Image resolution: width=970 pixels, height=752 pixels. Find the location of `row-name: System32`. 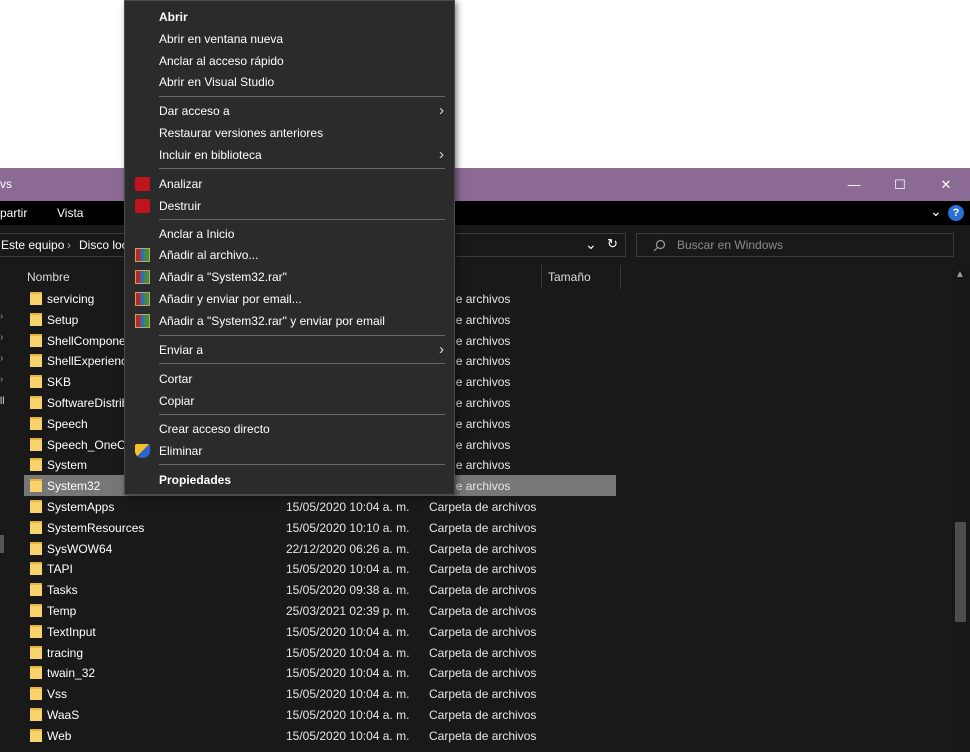

row-name: System32 is located at coordinates (74, 486).